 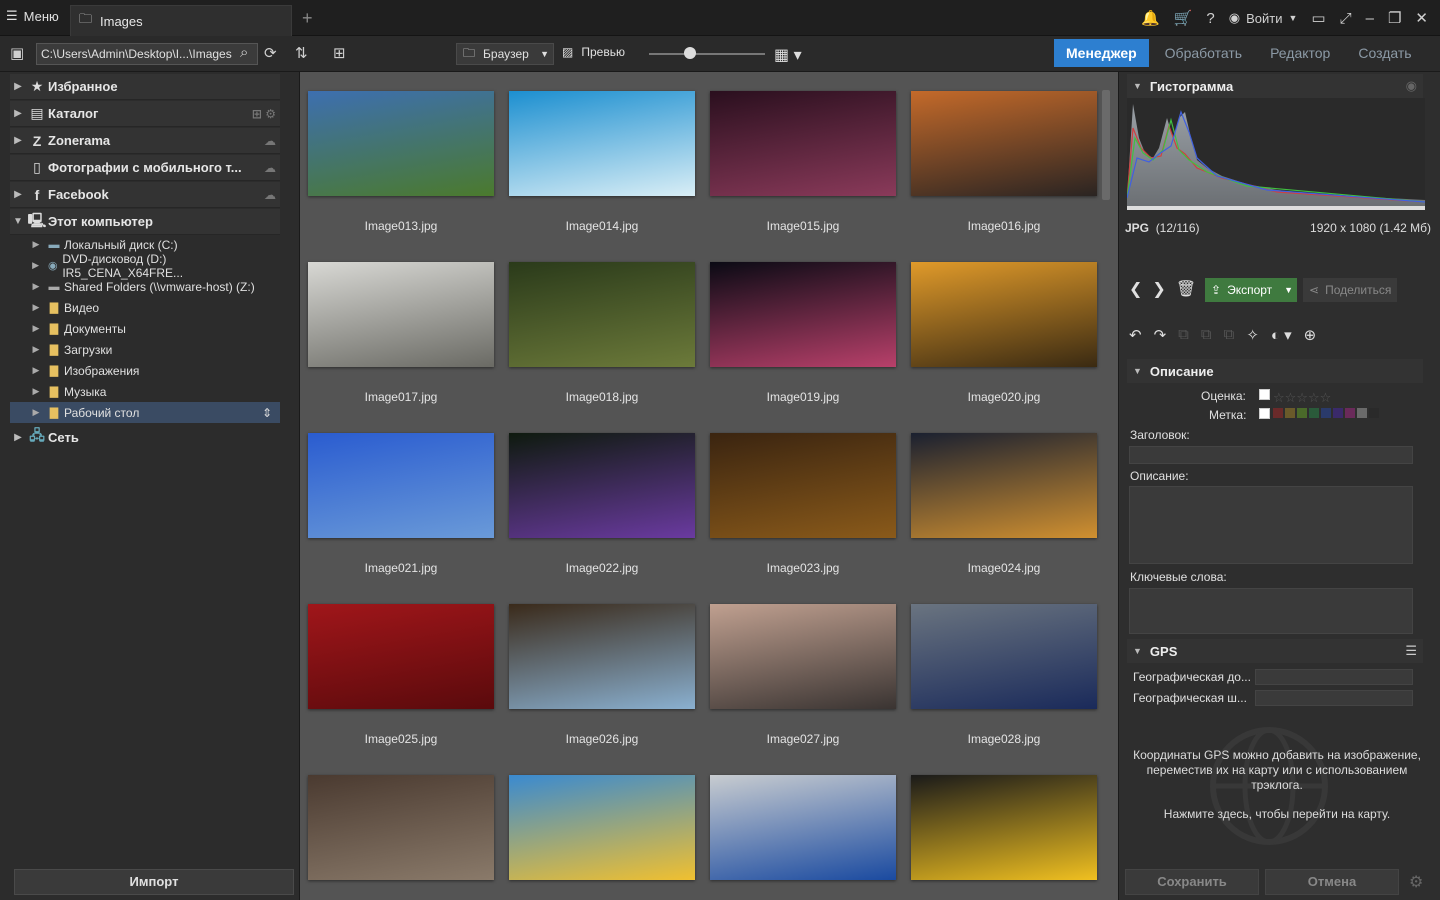 I want to click on help-icon: ?, so click(x=1210, y=18).